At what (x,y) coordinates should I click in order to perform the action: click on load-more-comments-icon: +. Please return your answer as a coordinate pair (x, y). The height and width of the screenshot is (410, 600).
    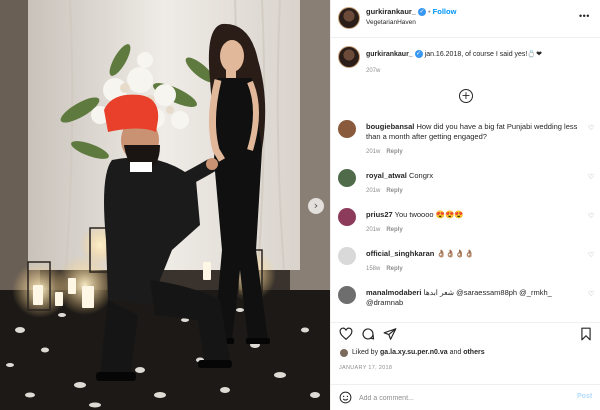
    Looking at the image, I should click on (466, 96).